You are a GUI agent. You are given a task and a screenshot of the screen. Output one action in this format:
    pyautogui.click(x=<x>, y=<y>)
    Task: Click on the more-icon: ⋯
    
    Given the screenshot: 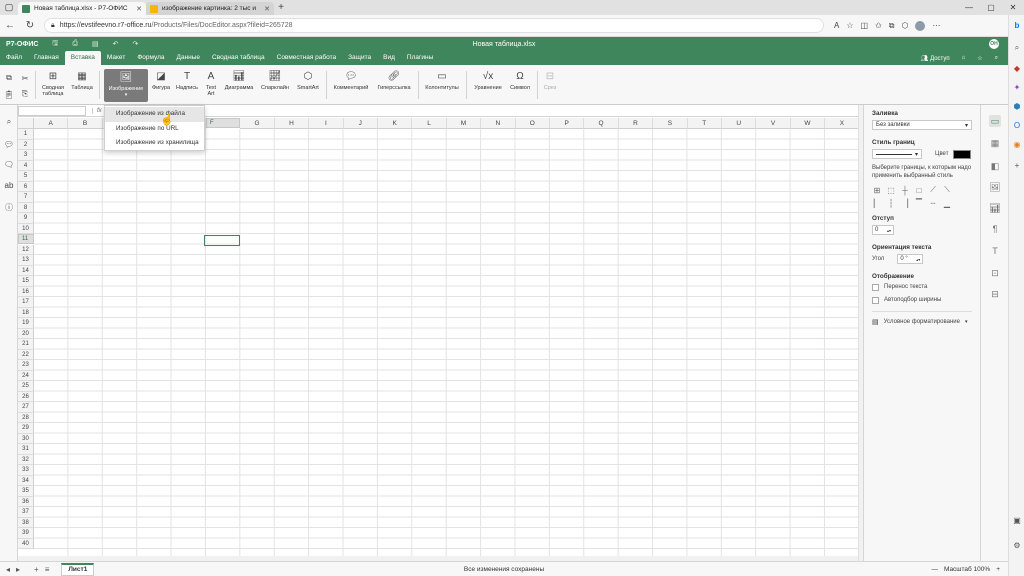 What is the action you would take?
    pyautogui.click(x=936, y=26)
    